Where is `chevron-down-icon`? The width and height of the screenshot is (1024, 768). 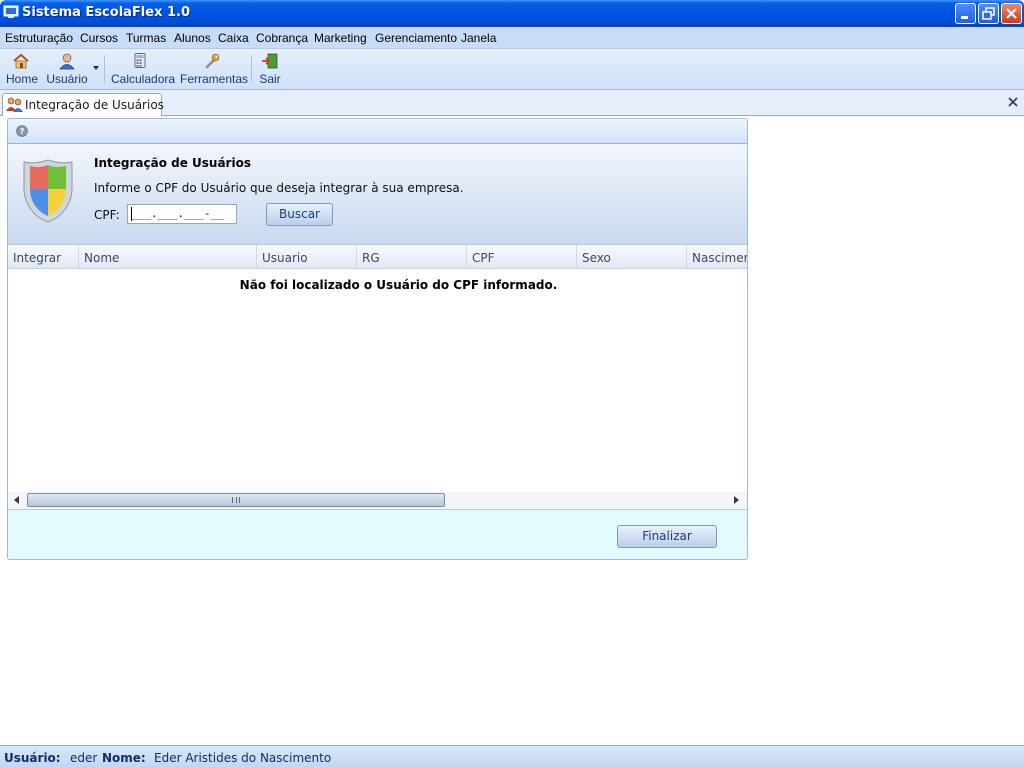
chevron-down-icon is located at coordinates (96, 68).